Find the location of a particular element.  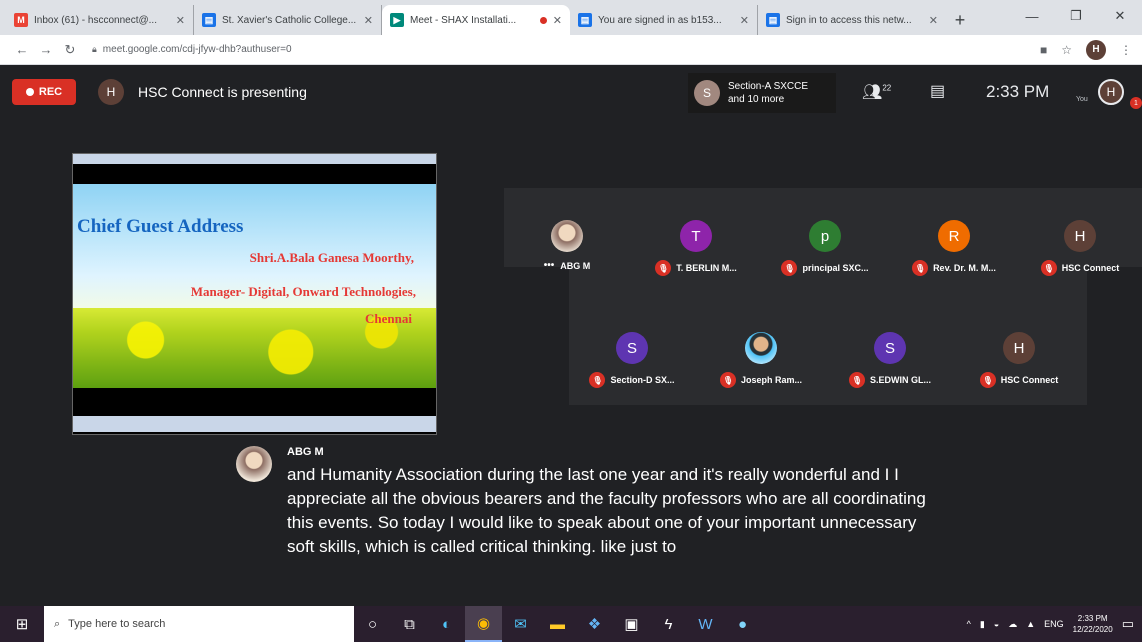

browser-tab-active: ▶ Meet - SHAX Installati... ✕ is located at coordinates (476, 20).